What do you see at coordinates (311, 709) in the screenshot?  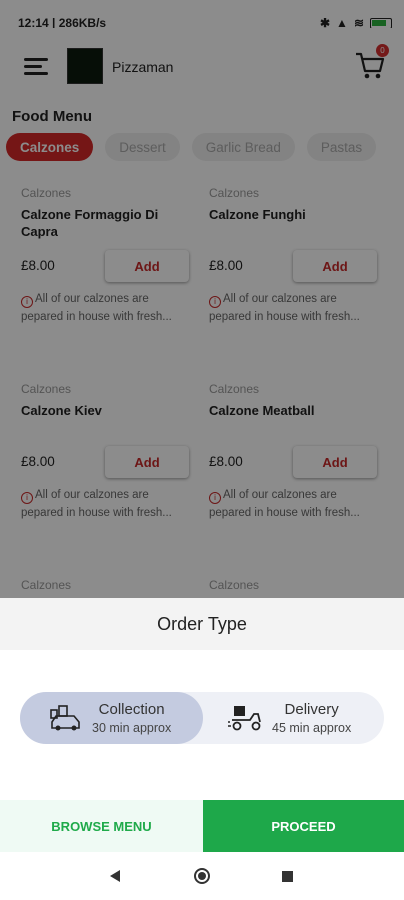 I see `delivery-label: Delivery` at bounding box center [311, 709].